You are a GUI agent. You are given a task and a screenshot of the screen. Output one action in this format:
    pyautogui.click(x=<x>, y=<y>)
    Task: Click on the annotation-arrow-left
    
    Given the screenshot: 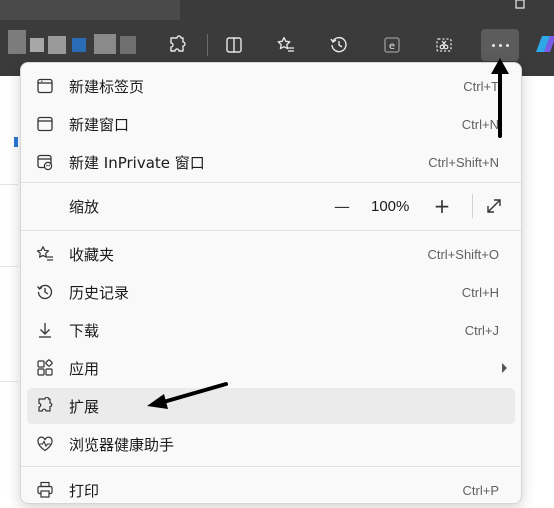 What is the action you would take?
    pyautogui.click(x=187, y=395)
    